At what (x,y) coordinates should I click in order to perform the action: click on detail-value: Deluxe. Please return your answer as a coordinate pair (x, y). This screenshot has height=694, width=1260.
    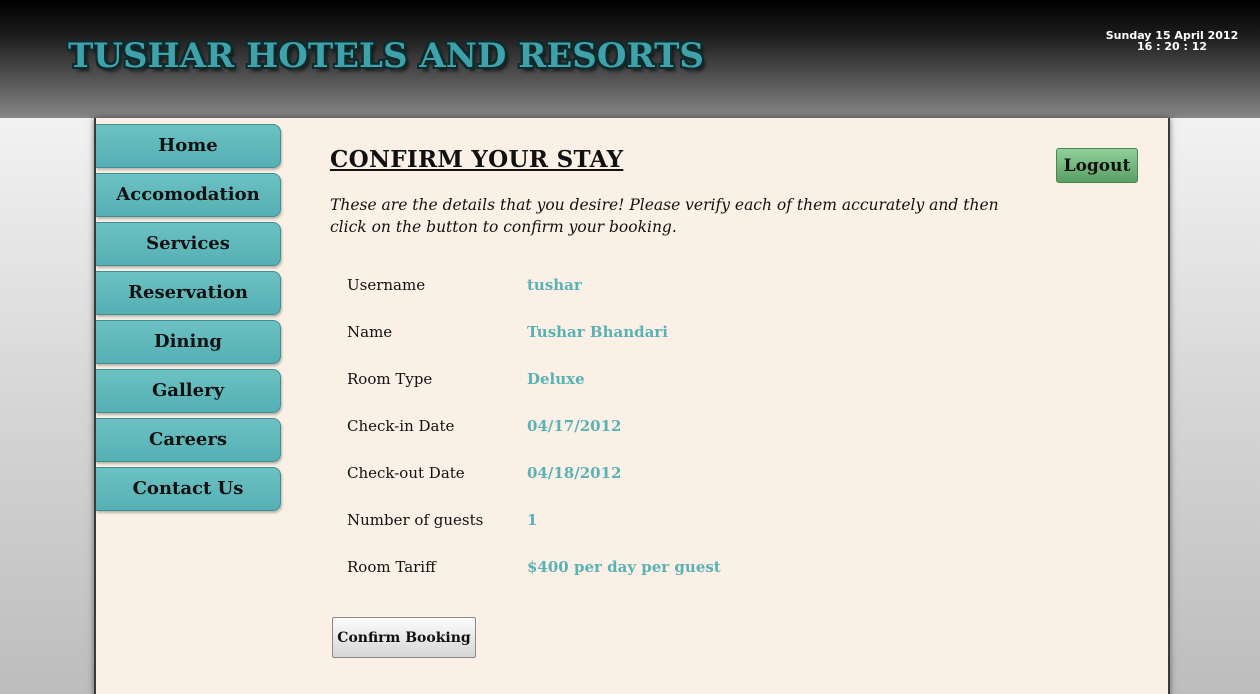
    Looking at the image, I should click on (556, 379).